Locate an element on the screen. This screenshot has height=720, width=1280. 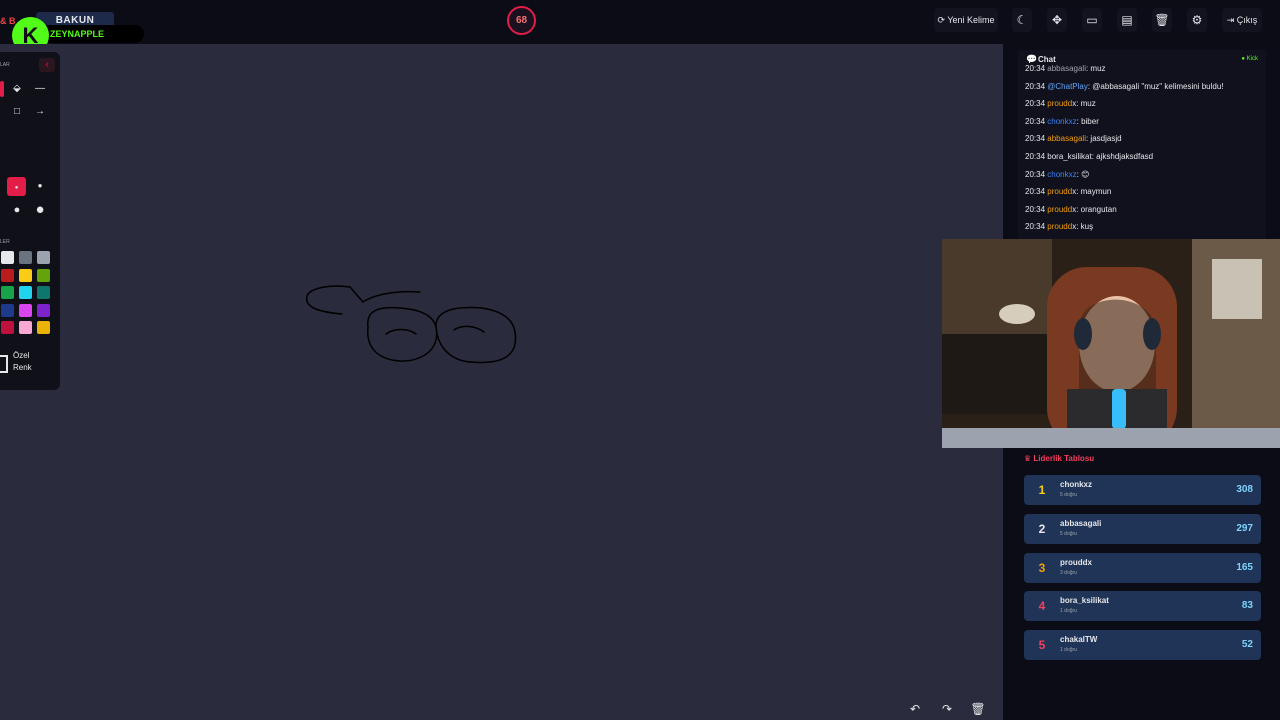
leaderboard-correct-count: 5 doğru is located at coordinates (1068, 495).